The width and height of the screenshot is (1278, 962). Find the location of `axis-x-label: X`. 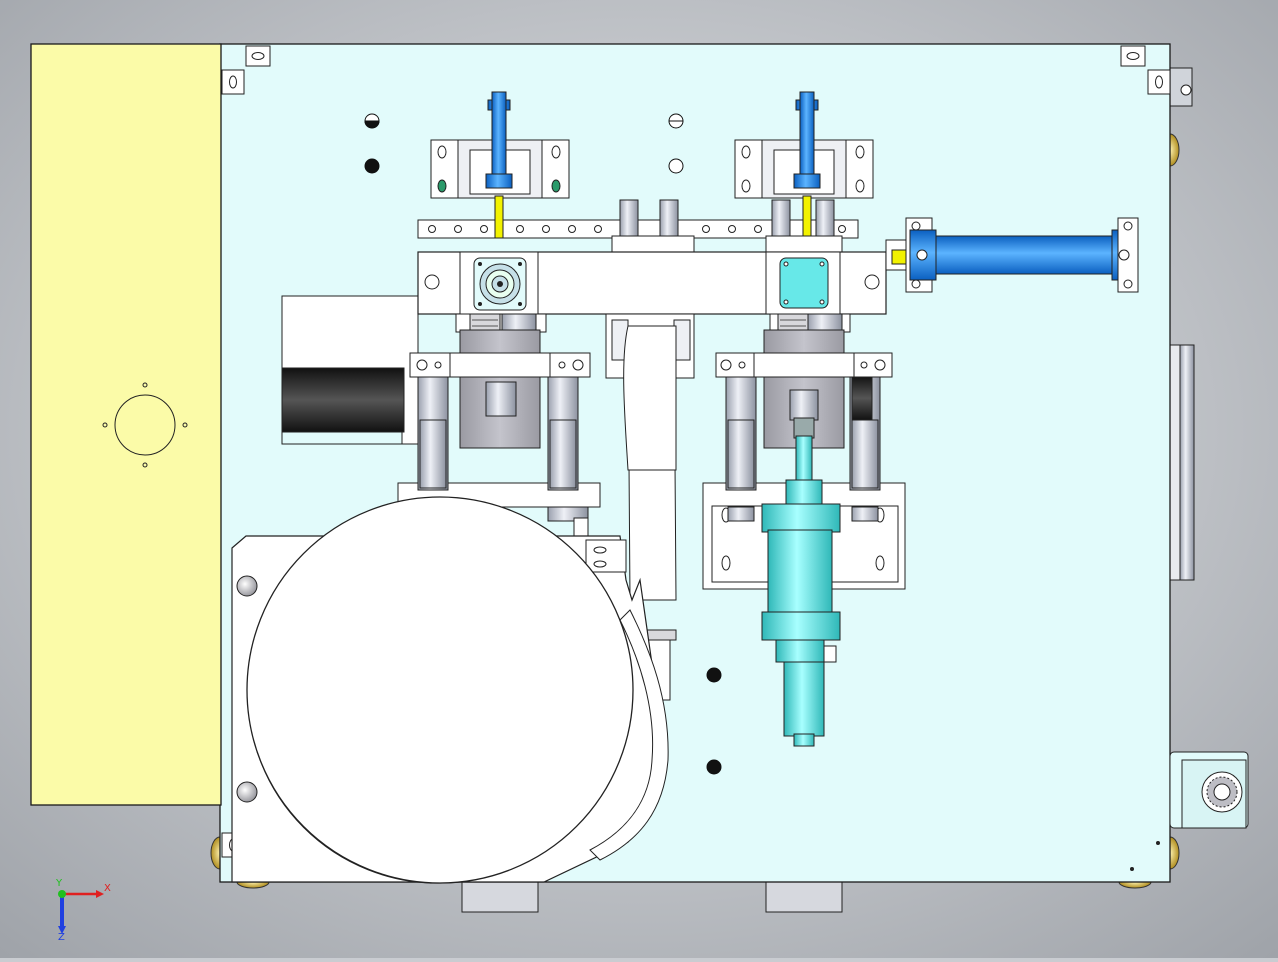

axis-x-label: X is located at coordinates (107, 888).